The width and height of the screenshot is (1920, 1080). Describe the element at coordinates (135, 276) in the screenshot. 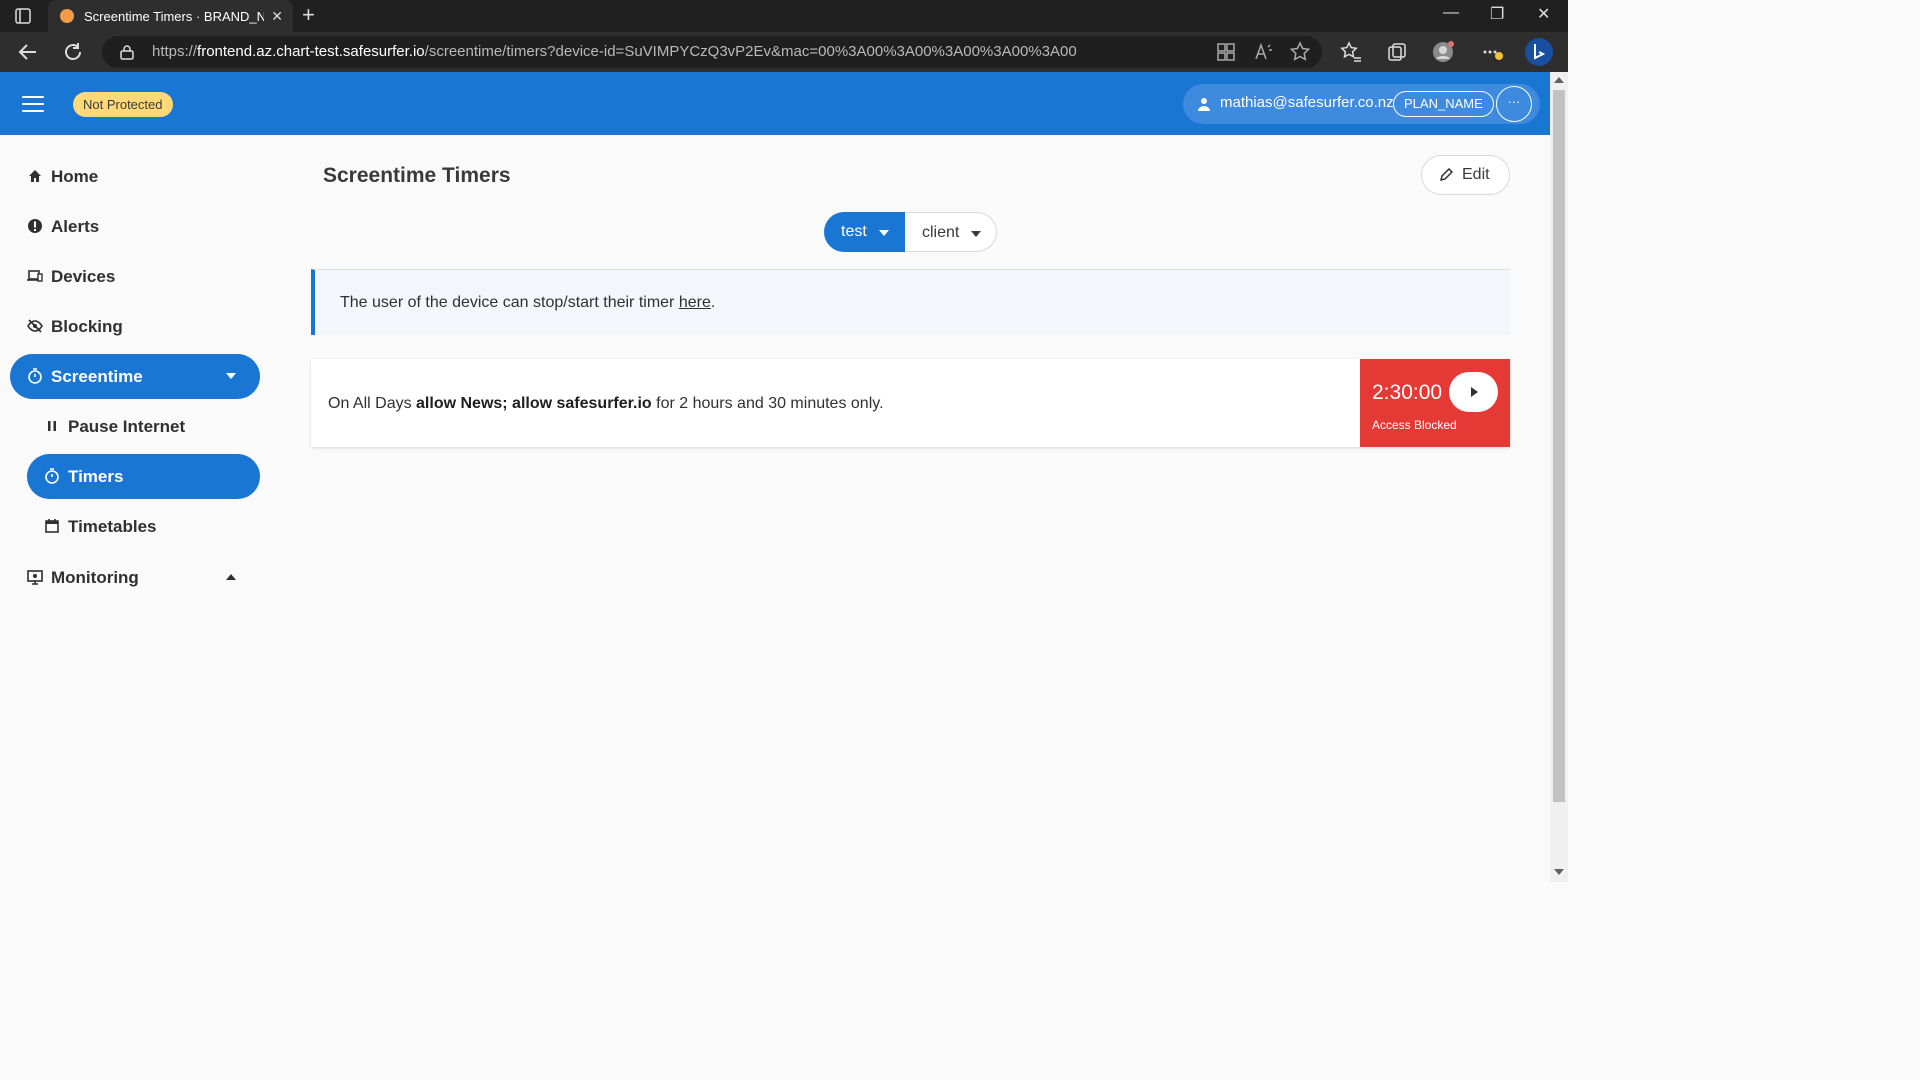

I see `sidebar-item-devices: Devices` at that location.